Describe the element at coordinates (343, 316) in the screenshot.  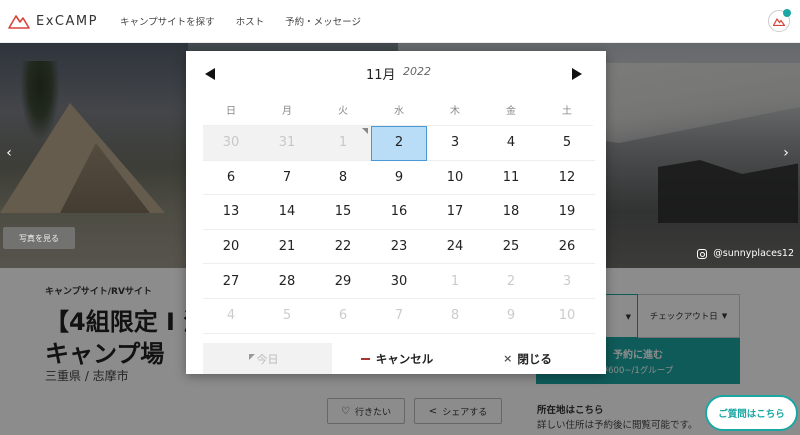
I see `day-cell-next-month: 6` at that location.